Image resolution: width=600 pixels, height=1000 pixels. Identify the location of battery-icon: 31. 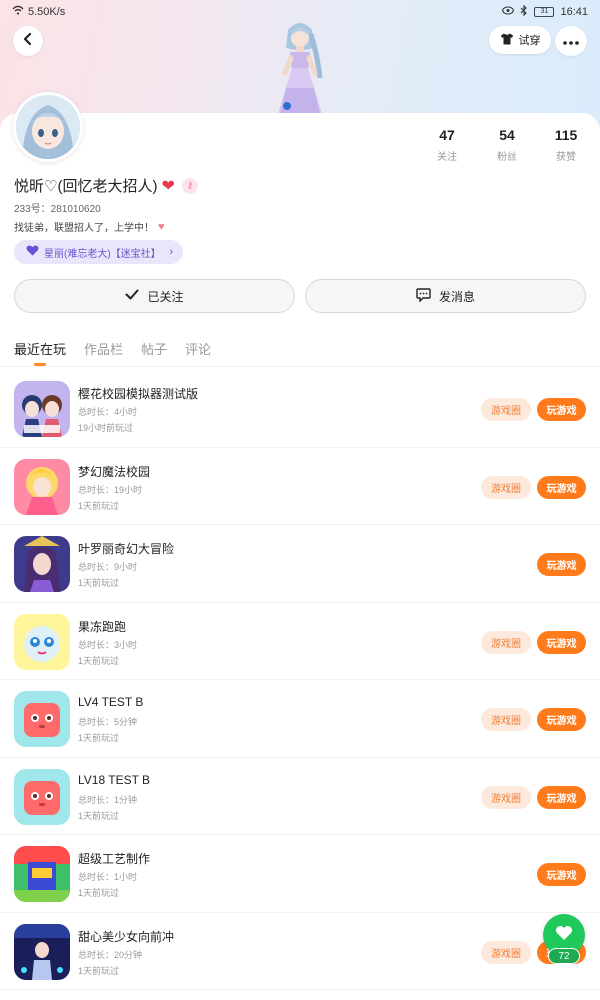
(544, 12).